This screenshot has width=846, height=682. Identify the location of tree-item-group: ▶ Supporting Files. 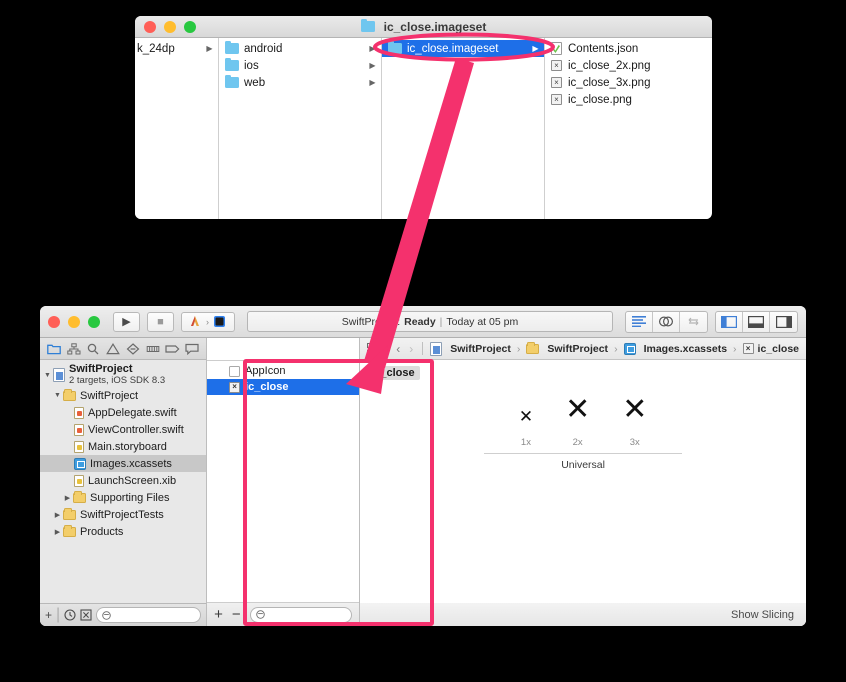
(123, 497).